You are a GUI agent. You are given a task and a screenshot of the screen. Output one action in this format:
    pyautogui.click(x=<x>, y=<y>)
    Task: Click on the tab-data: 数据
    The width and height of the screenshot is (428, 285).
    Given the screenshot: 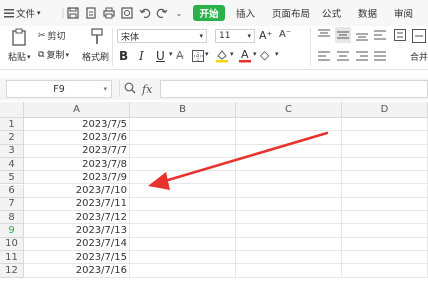 What is the action you would take?
    pyautogui.click(x=367, y=13)
    